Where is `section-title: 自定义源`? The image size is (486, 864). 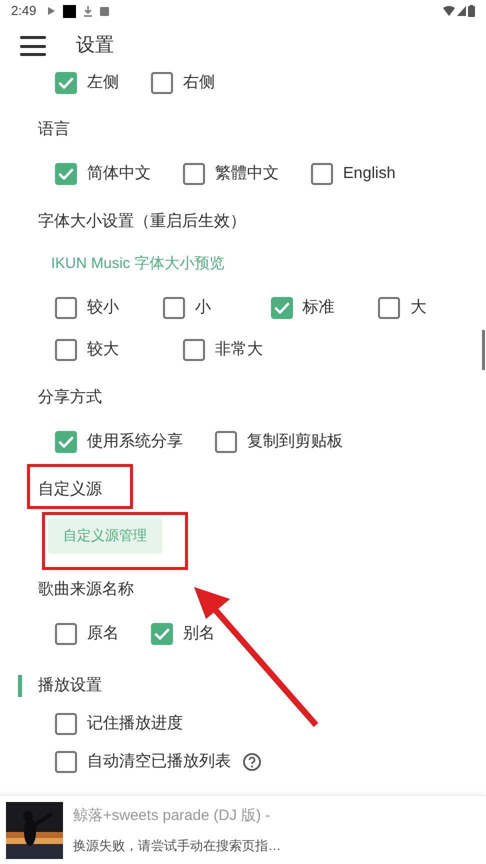
section-title: 自定义源 is located at coordinates (70, 490).